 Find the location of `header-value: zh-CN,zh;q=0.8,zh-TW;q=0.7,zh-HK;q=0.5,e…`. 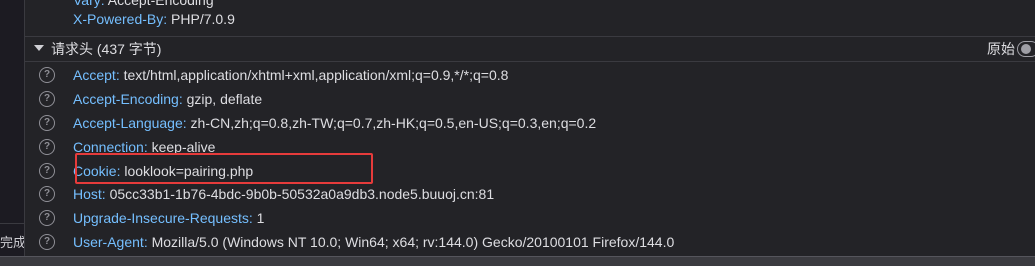

header-value: zh-CN,zh;q=0.8,zh-TW;q=0.7,zh-HK;q=0.5,e… is located at coordinates (394, 123).